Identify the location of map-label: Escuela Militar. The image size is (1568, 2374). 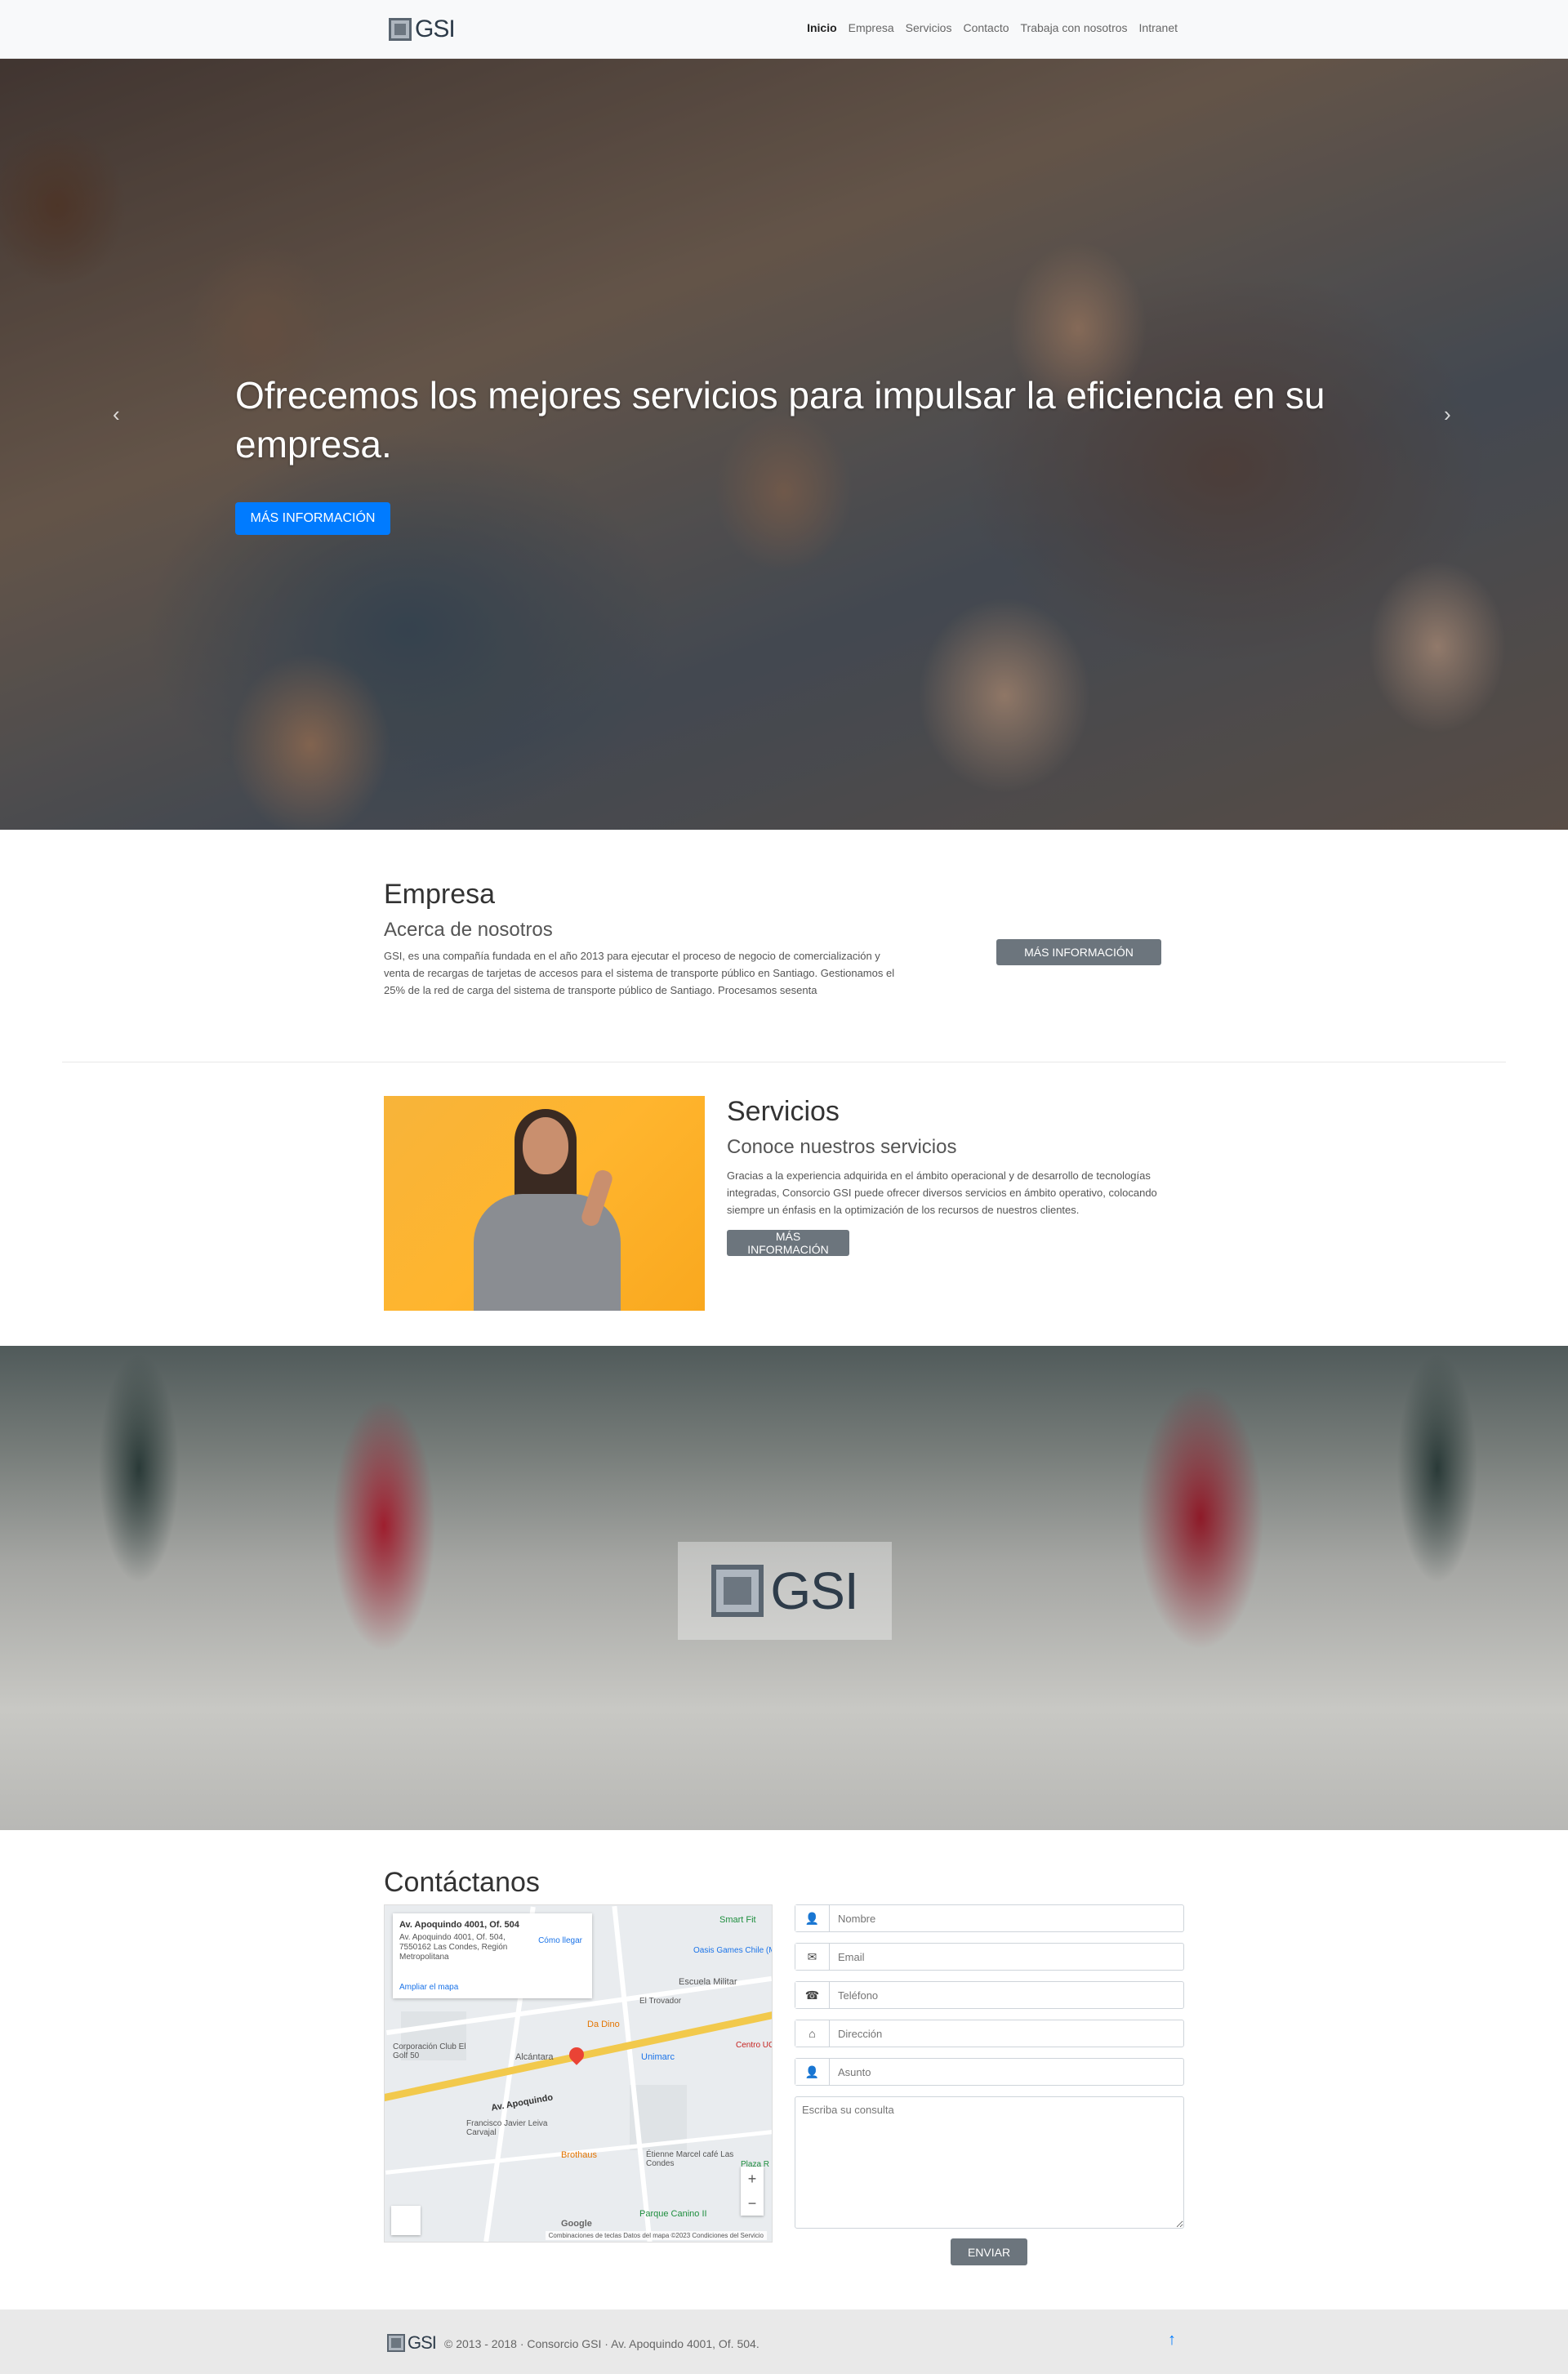
(708, 1982).